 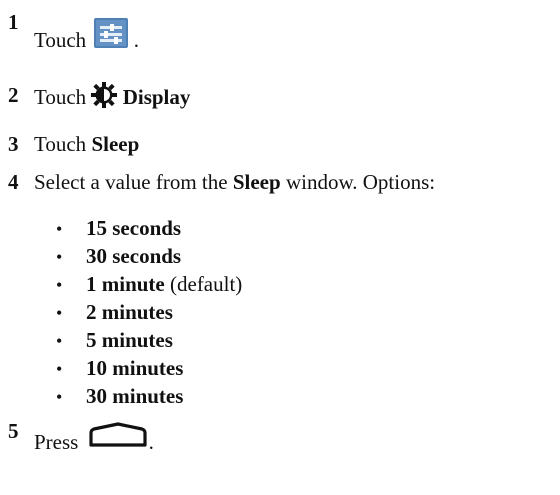 What do you see at coordinates (206, 284) in the screenshot?
I see `option-note: (default)` at bounding box center [206, 284].